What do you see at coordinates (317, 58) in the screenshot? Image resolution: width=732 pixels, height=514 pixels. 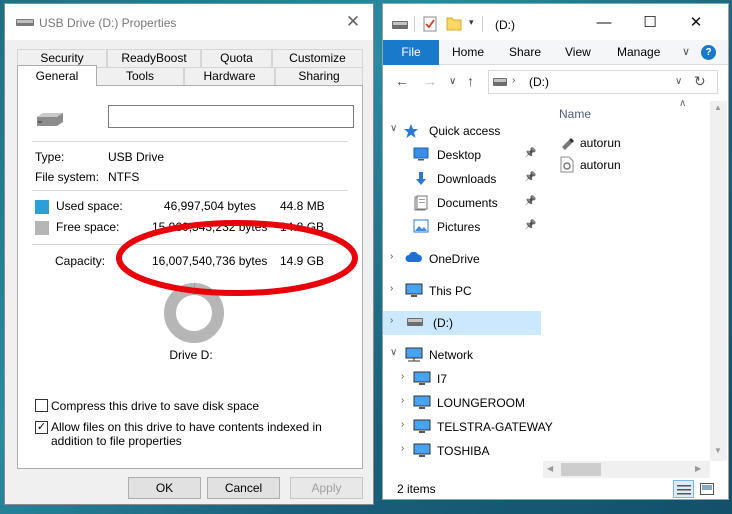 I see `tab-customize: Customize` at bounding box center [317, 58].